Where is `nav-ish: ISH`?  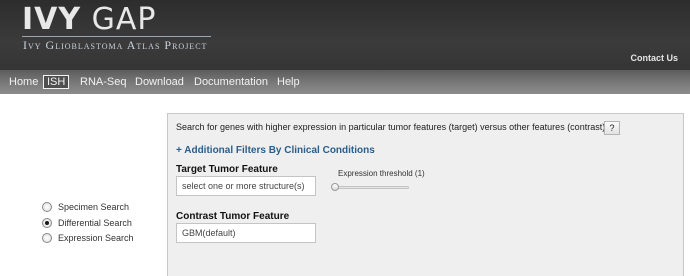
nav-ish: ISH is located at coordinates (56, 82).